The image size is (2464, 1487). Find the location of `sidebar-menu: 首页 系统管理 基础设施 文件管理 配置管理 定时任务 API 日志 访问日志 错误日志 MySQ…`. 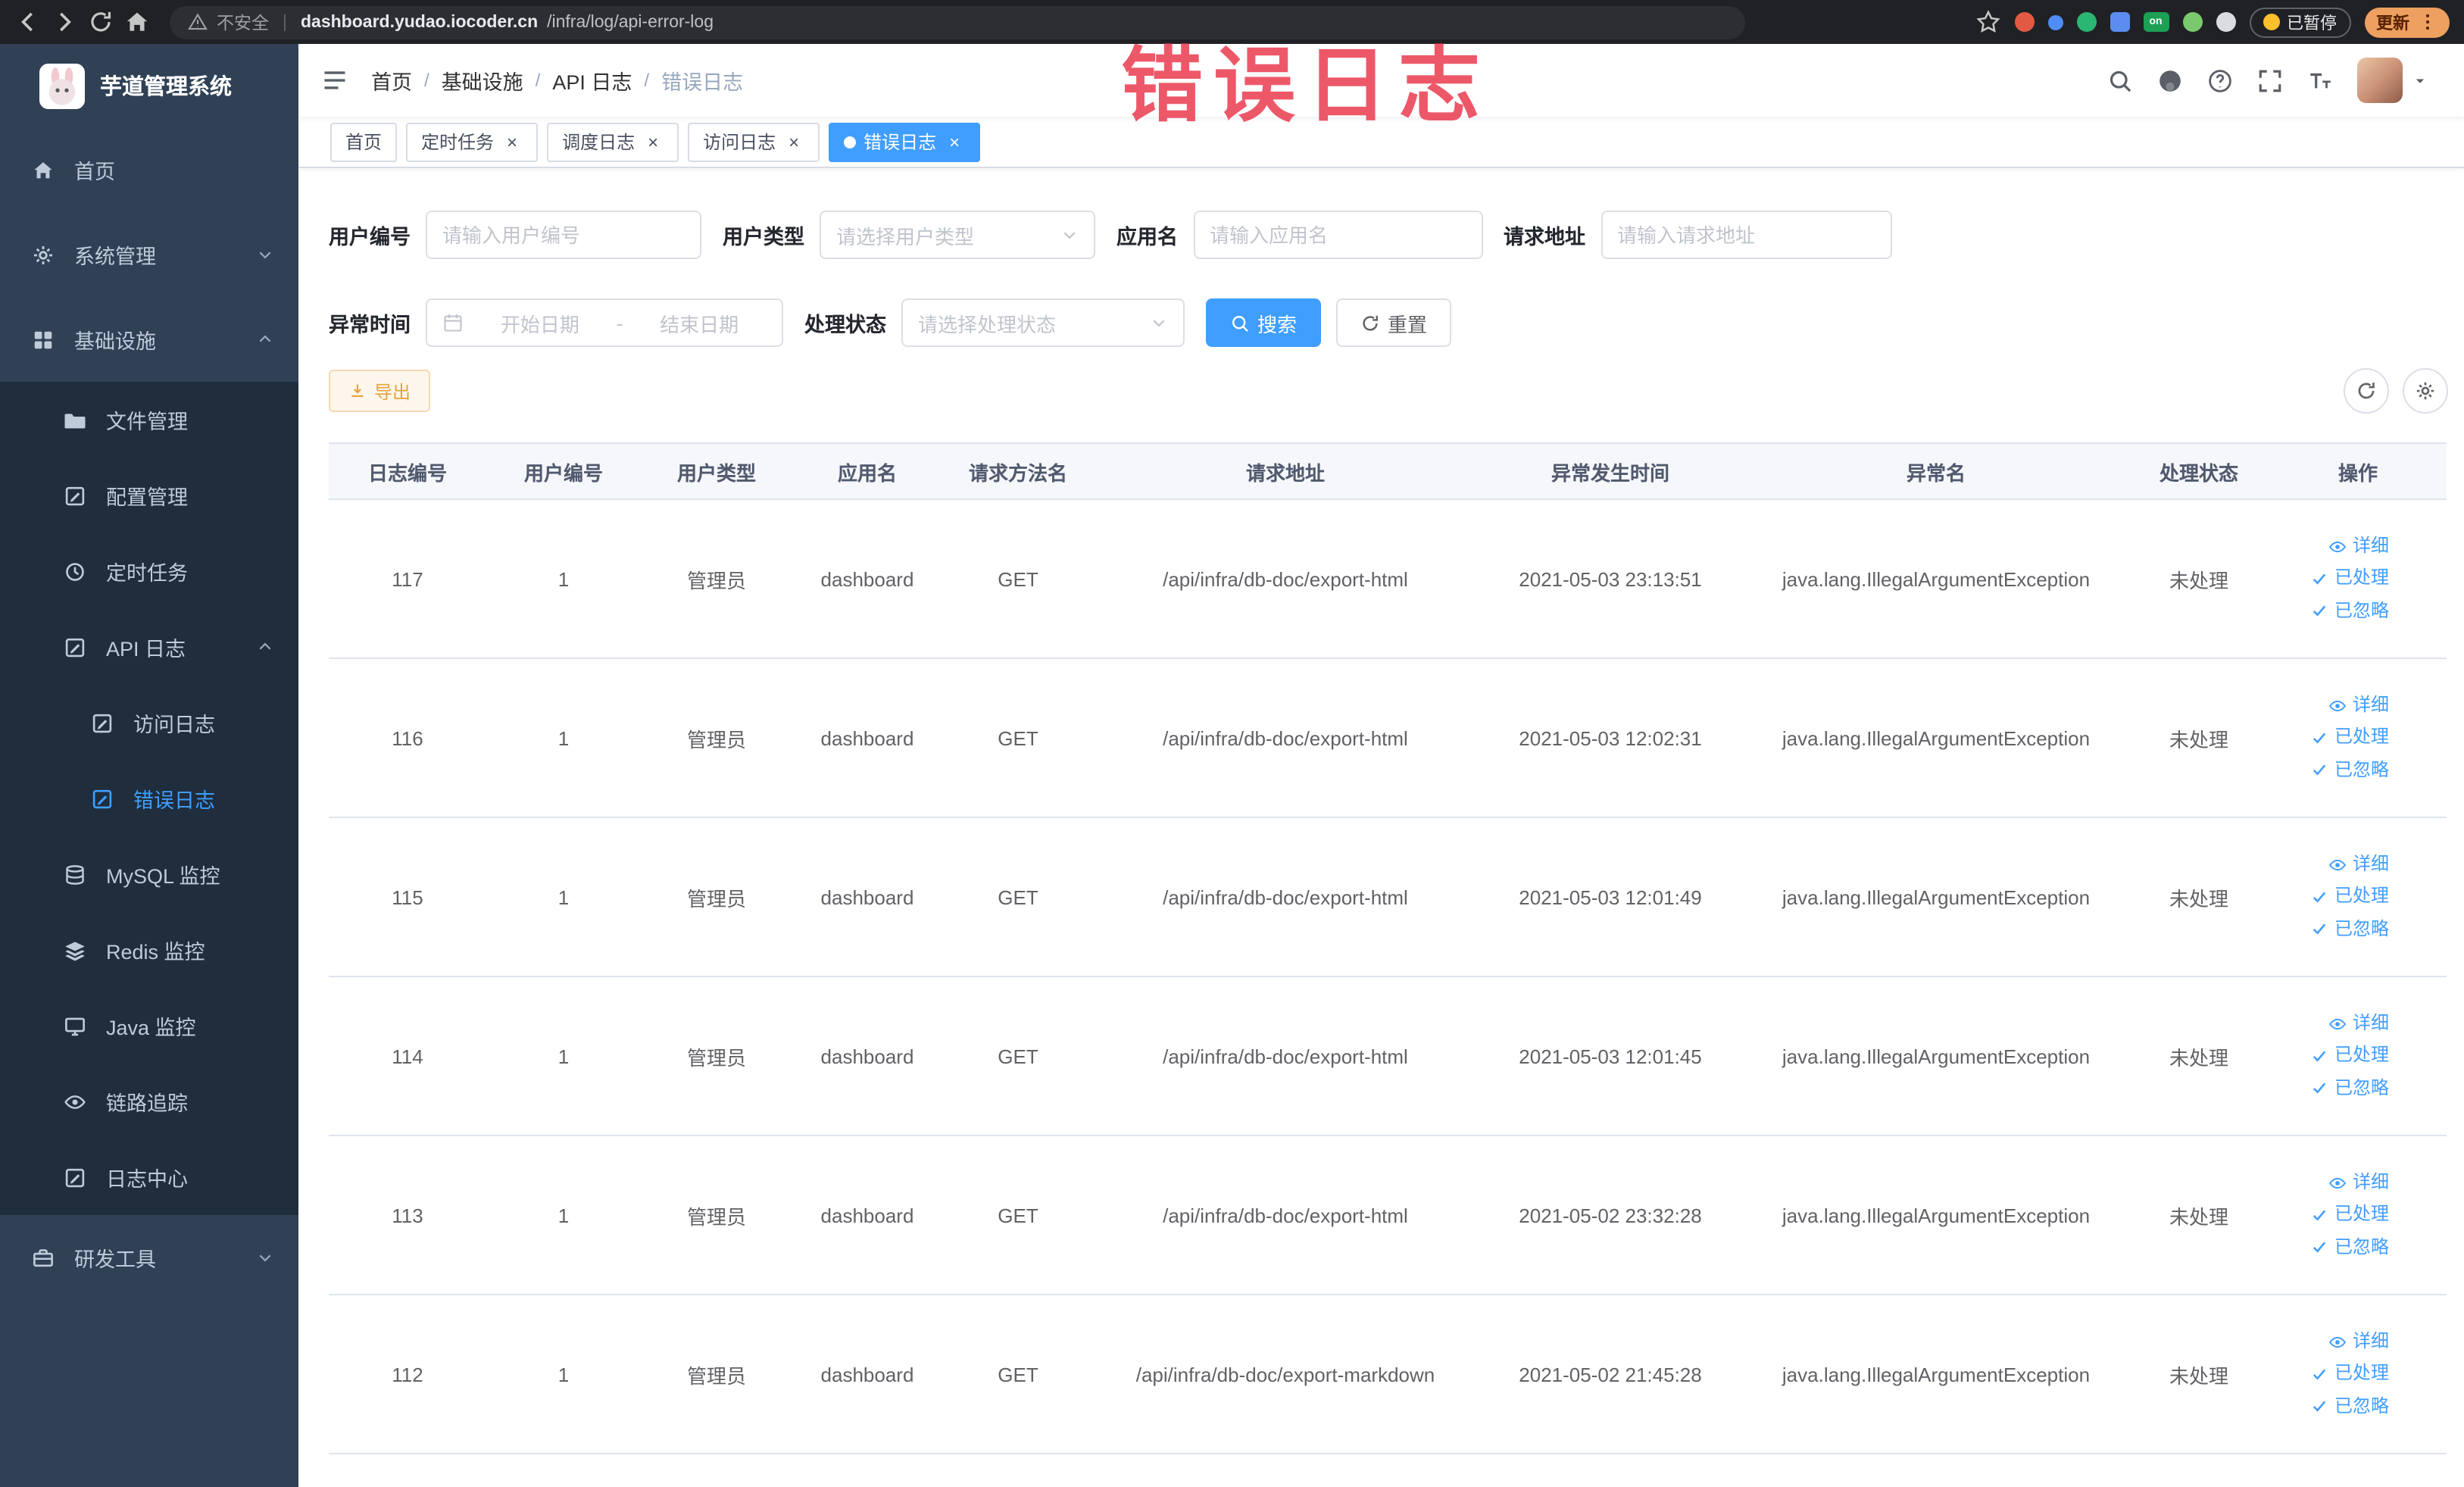

sidebar-menu: 首页 系统管理 基础设施 文件管理 配置管理 定时任务 API 日志 访问日志 错误日志 MySQ… is located at coordinates (149, 713).